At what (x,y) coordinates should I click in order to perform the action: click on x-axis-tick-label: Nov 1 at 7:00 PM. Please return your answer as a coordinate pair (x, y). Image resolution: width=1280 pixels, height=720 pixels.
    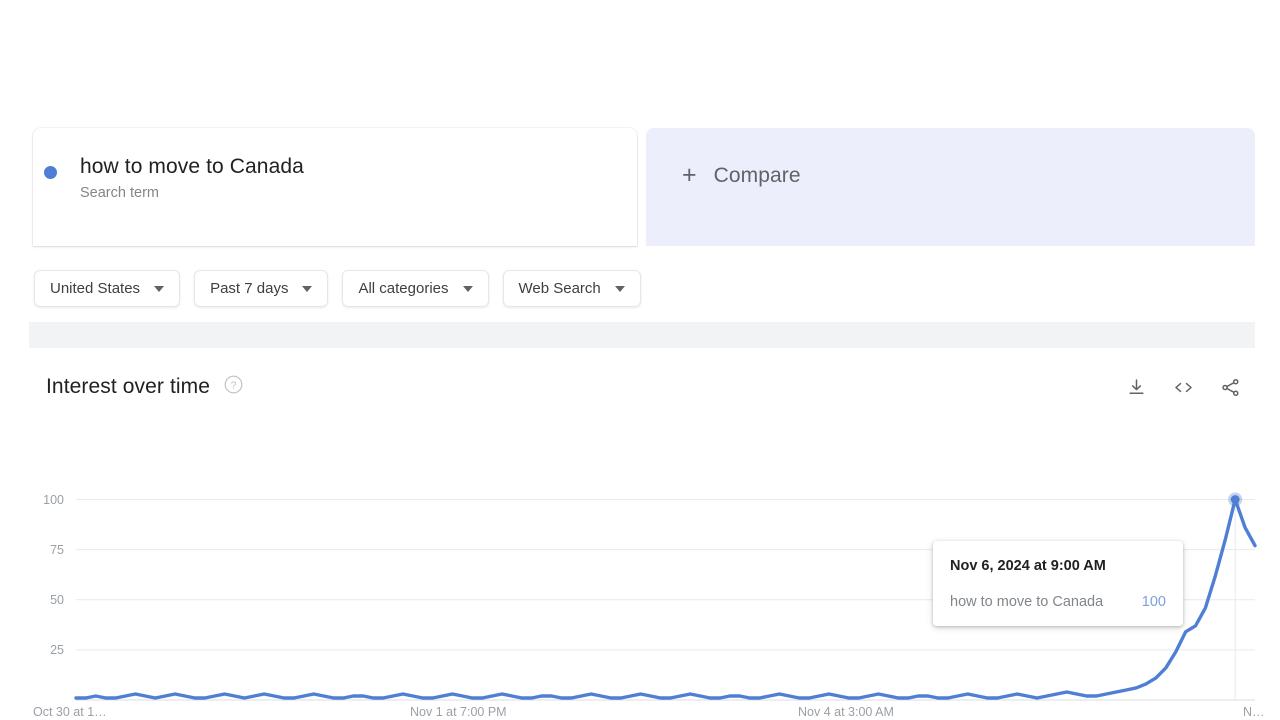
    Looking at the image, I should click on (458, 712).